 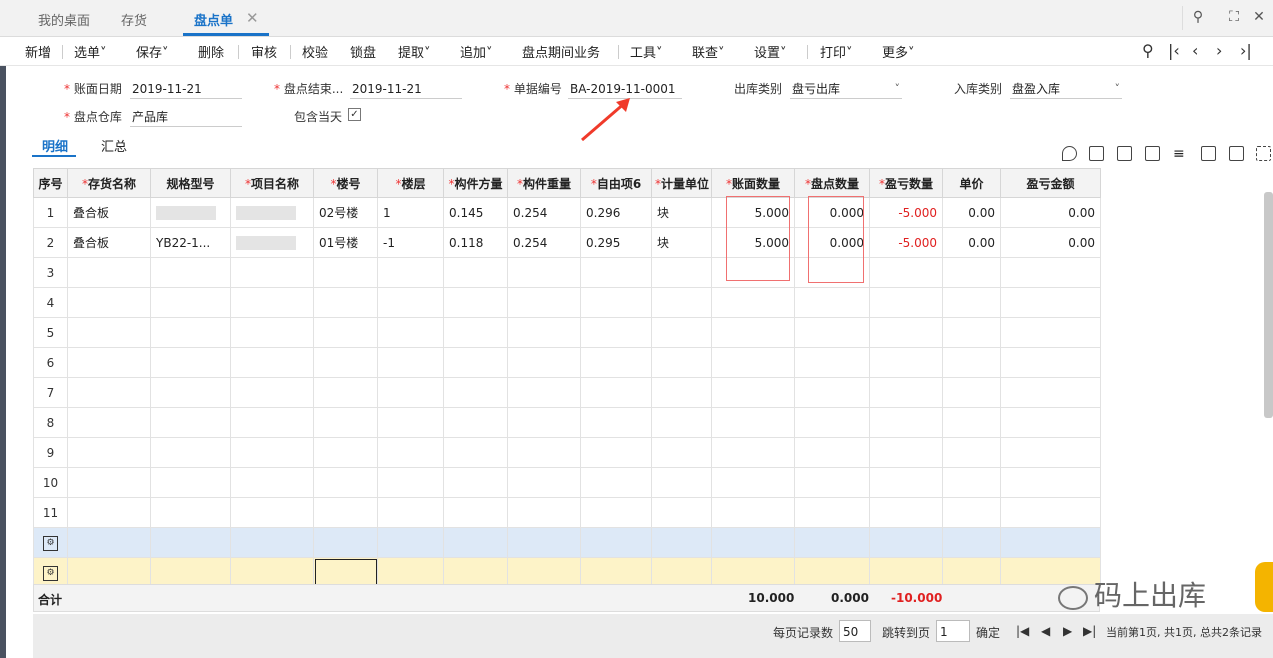 I want to click on table-row: 11, so click(x=567, y=512).